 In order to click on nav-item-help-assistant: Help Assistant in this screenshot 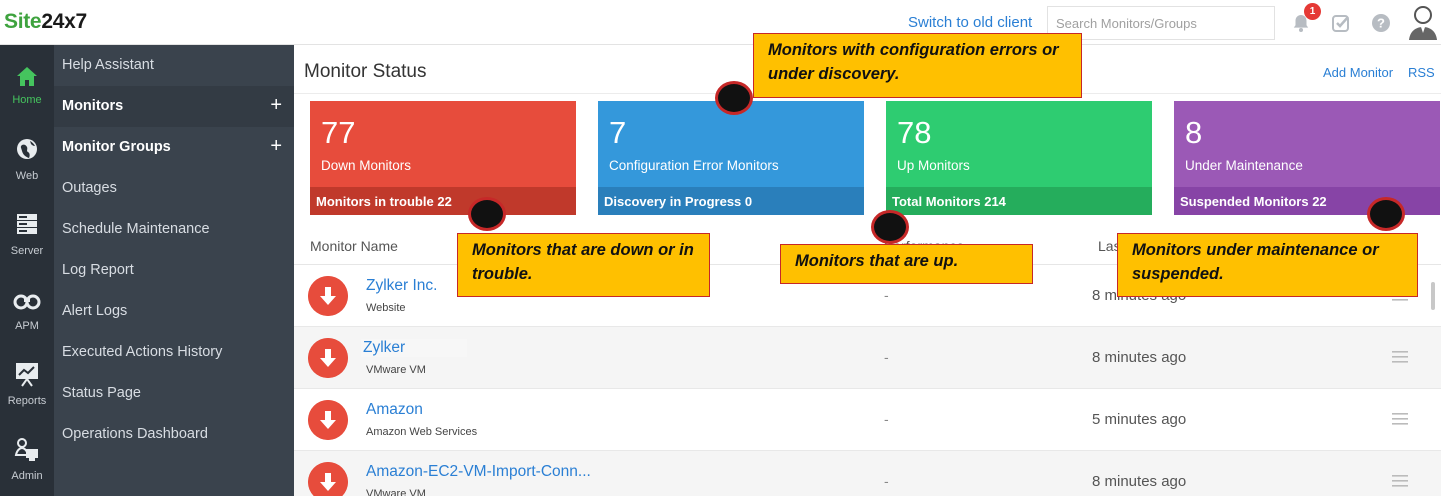, I will do `click(174, 65)`.